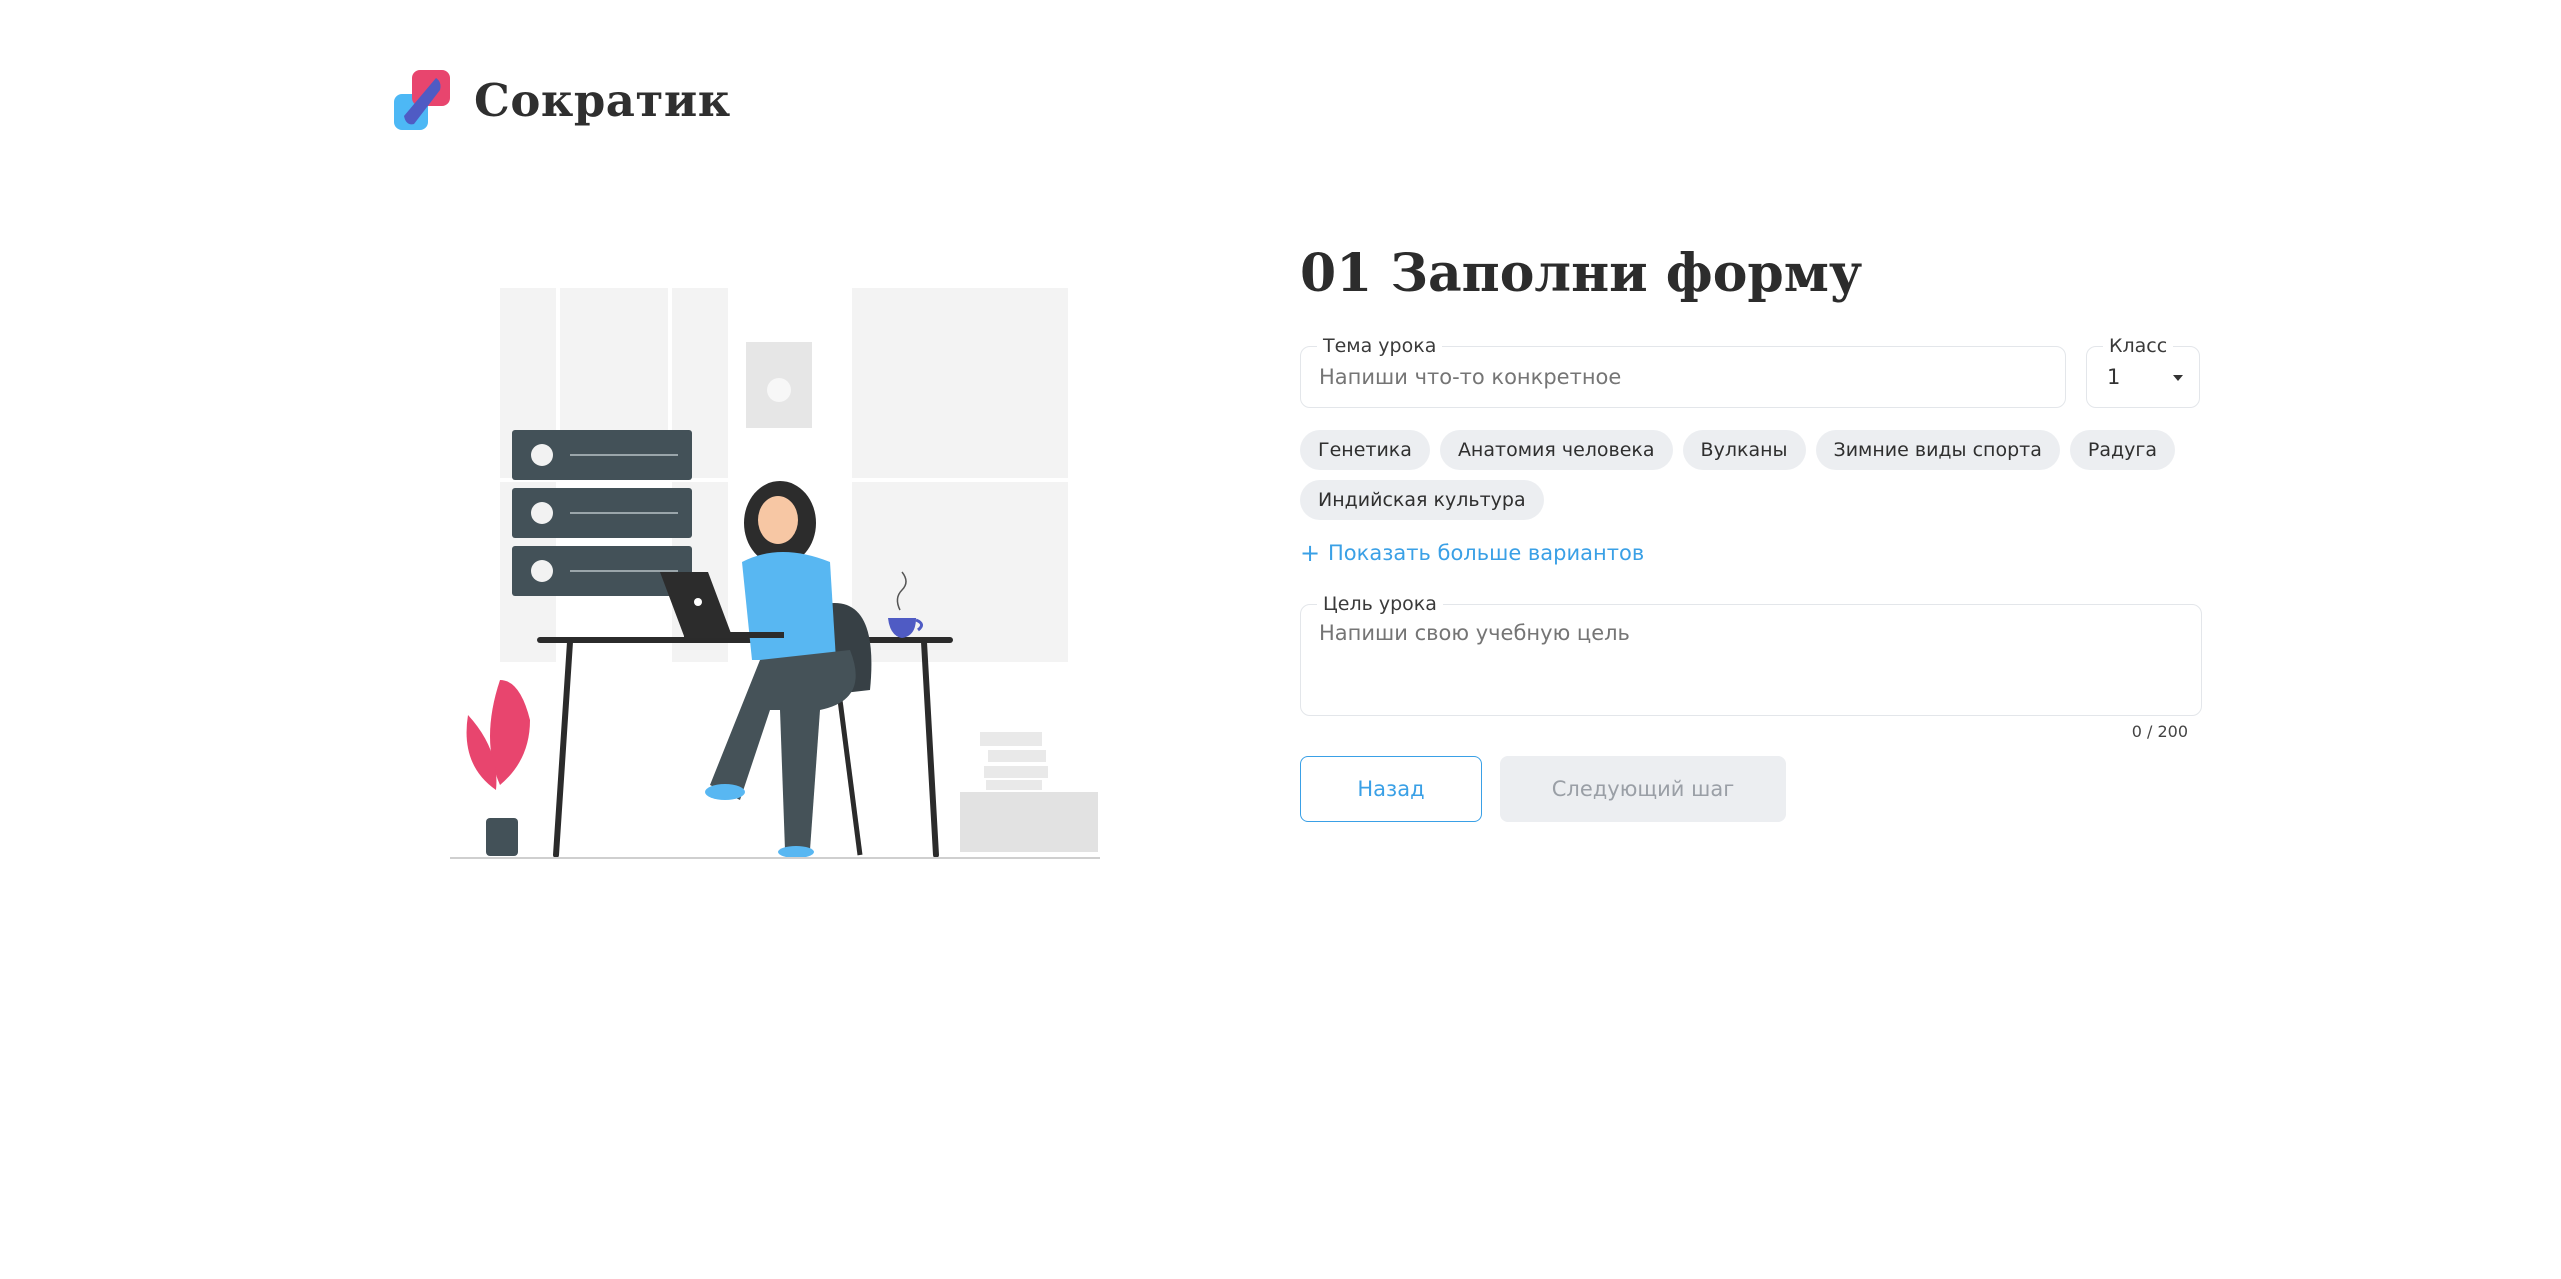 Image resolution: width=2561 pixels, height=1279 pixels. Describe the element at coordinates (1581, 273) in the screenshot. I see `page-title: 01 Заполни форму` at that location.